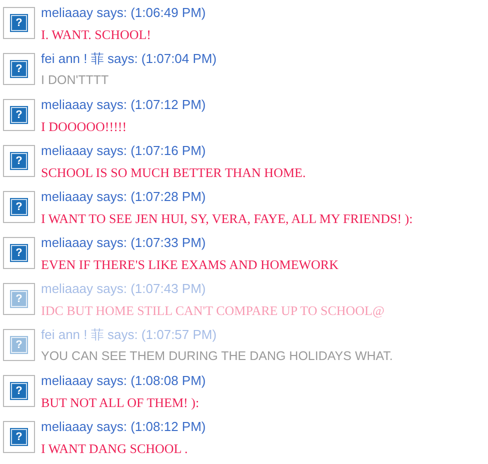 This screenshot has height=464, width=488. I want to click on message-text: EVEN IF THERE'S LIKE EXAMS AND HOMEWORK, so click(189, 264).